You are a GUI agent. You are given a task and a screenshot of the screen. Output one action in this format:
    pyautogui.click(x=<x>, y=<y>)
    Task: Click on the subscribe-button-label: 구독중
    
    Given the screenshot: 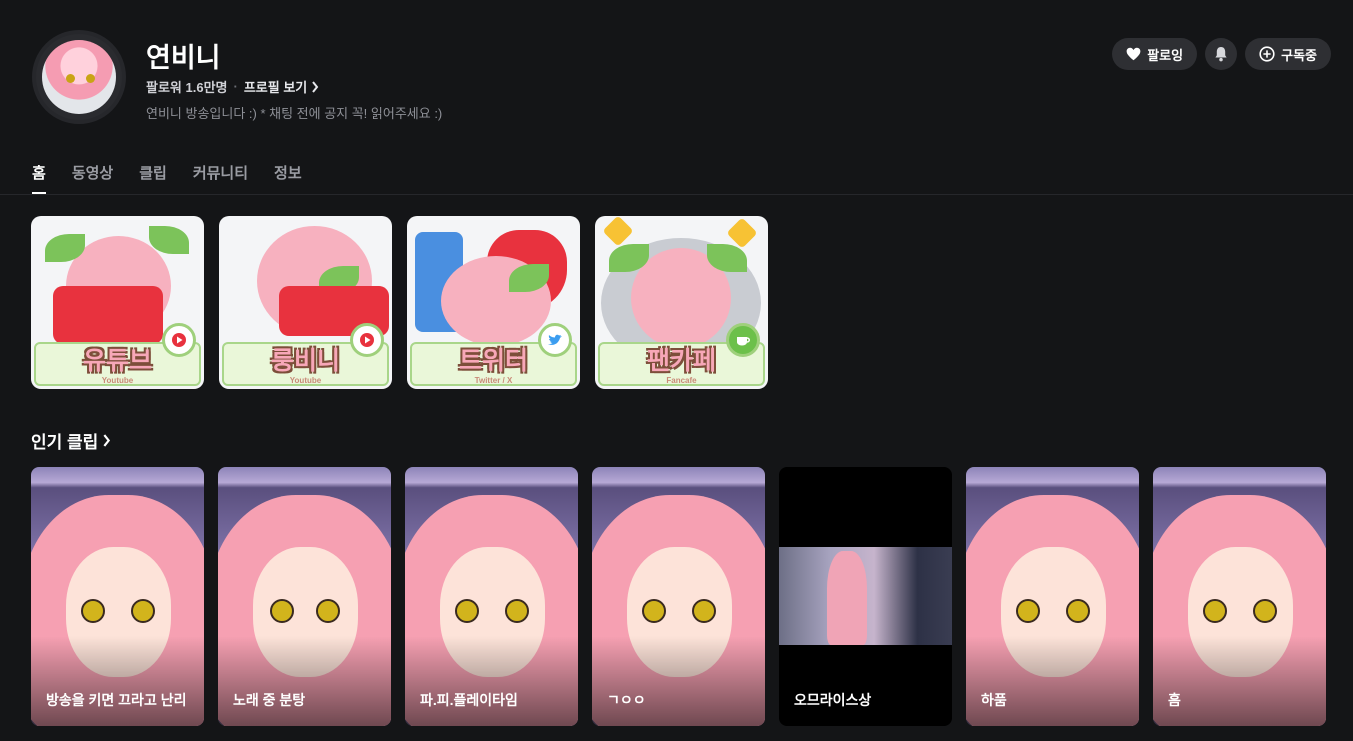 What is the action you would take?
    pyautogui.click(x=1299, y=55)
    